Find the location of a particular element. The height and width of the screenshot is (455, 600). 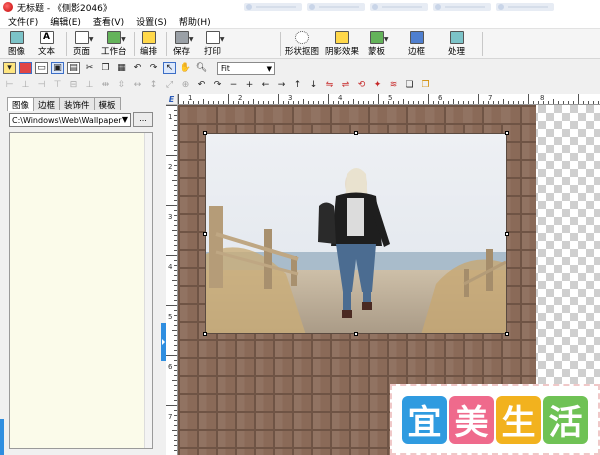

tab-template: 模板 is located at coordinates (107, 104).